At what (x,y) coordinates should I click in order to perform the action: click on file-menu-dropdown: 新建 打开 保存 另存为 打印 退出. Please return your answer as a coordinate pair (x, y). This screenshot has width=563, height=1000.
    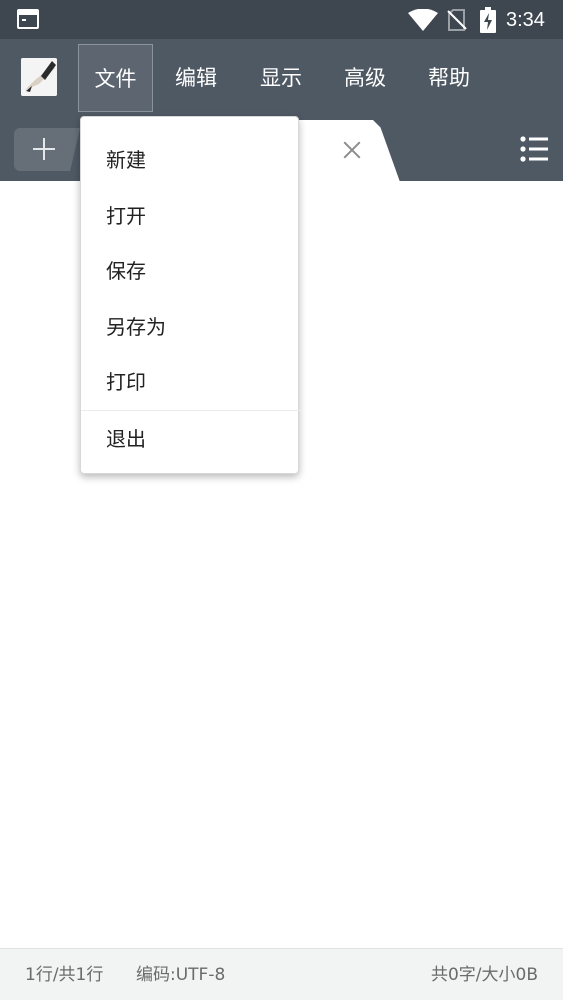
    Looking at the image, I should click on (190, 295).